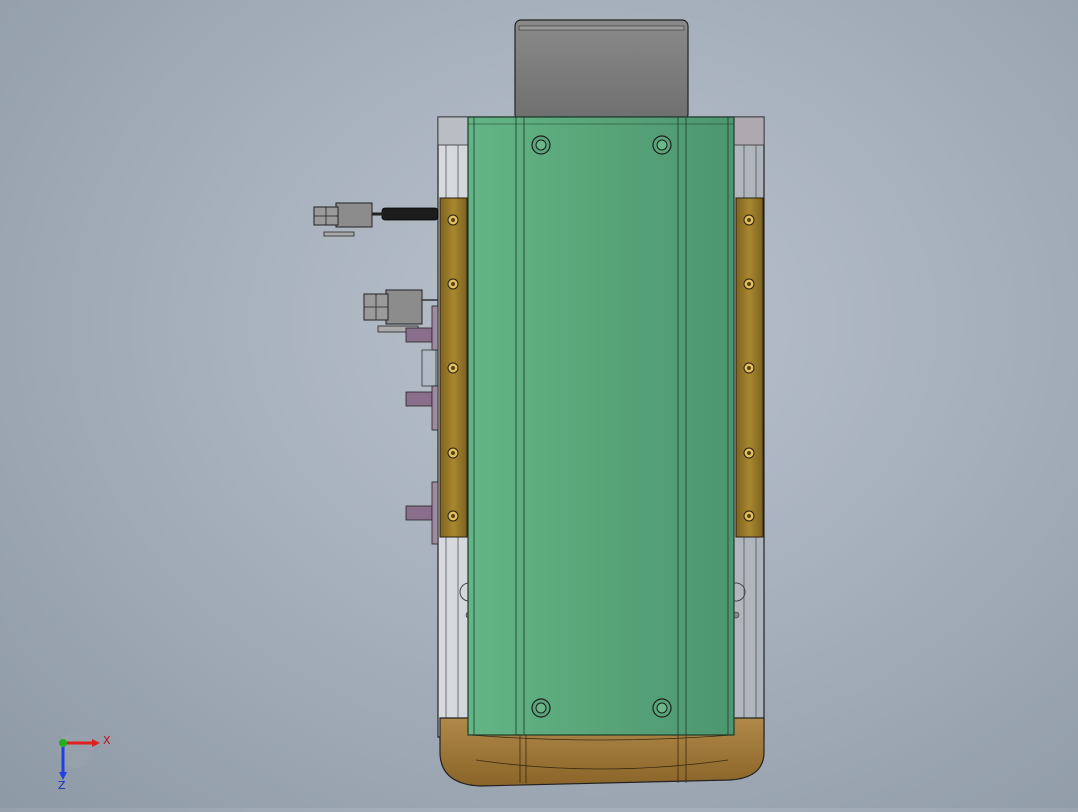 Image resolution: width=1078 pixels, height=812 pixels. I want to click on cable-icon, so click(405, 214).